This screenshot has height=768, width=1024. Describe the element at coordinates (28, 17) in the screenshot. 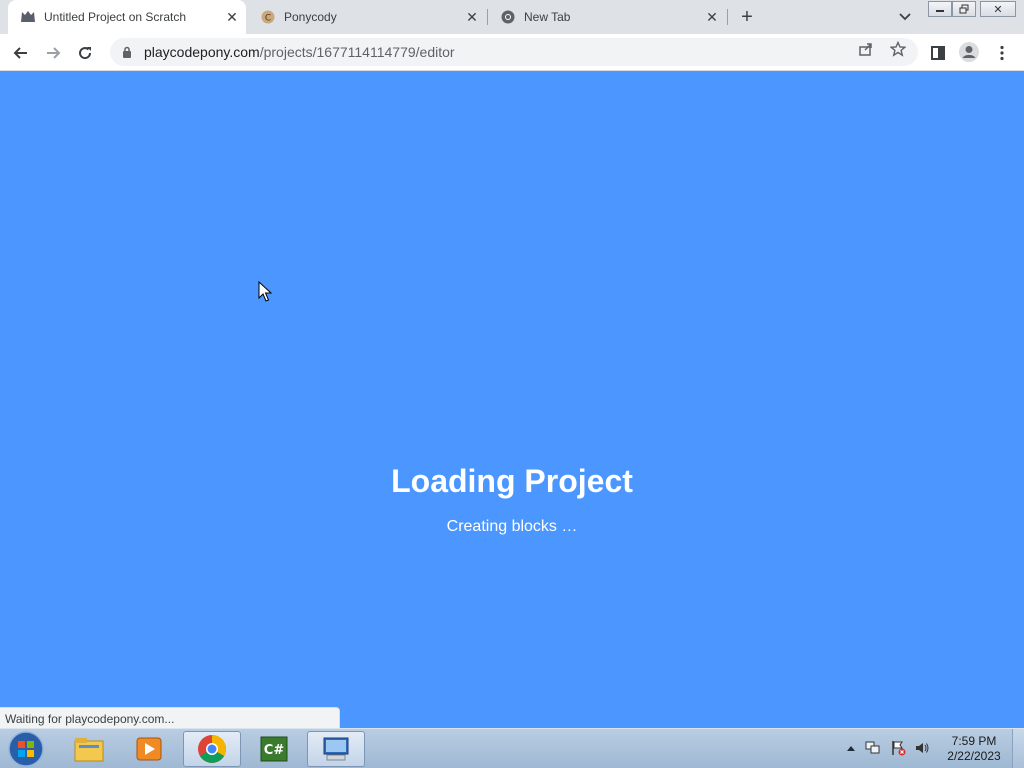

I see `scratch-cat-icon` at that location.